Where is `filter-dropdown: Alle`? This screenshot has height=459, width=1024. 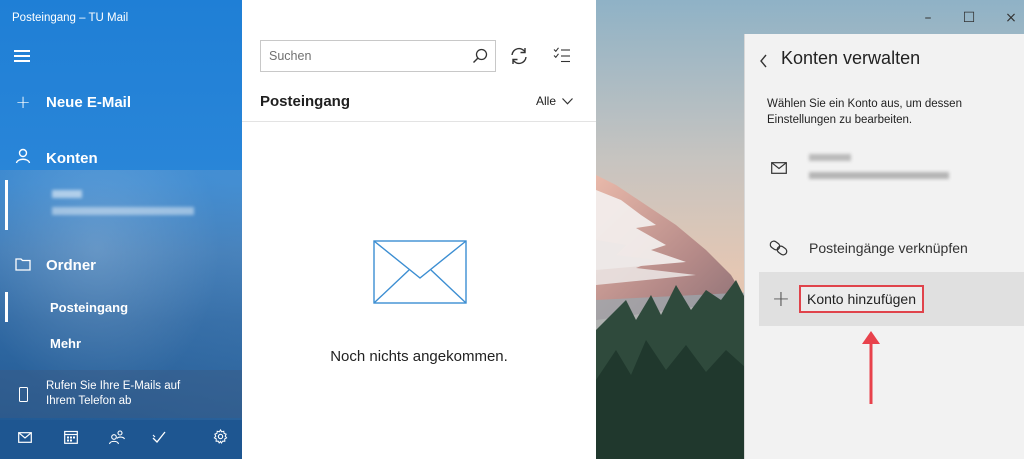
filter-dropdown: Alle is located at coordinates (554, 101).